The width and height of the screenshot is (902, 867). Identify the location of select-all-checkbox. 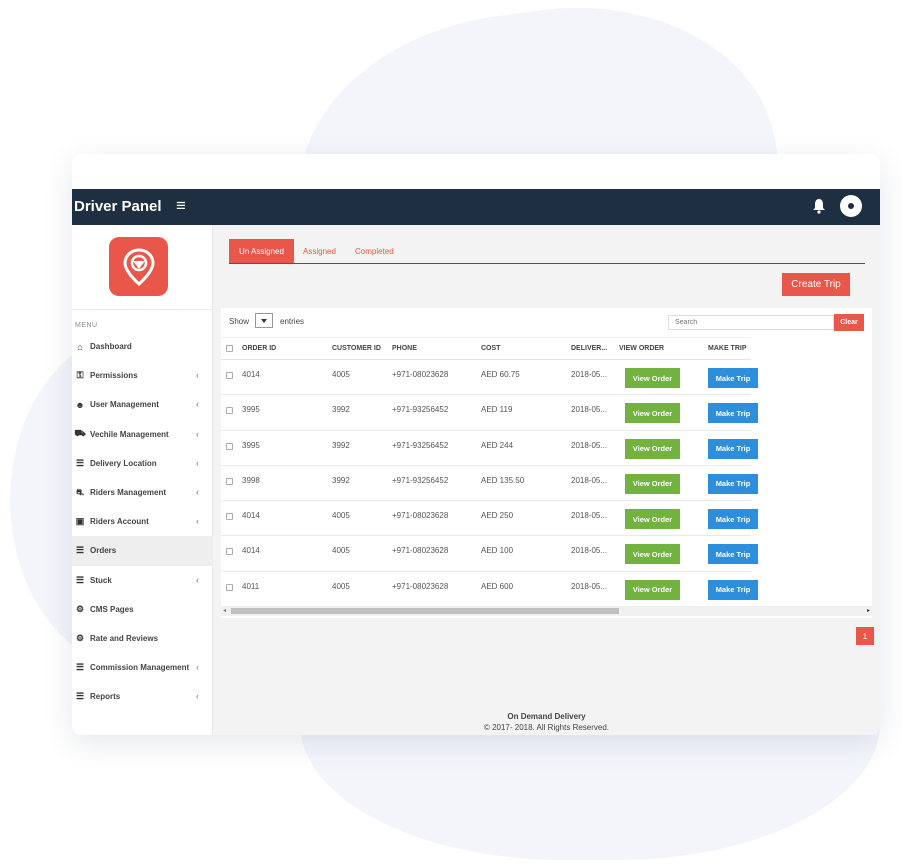
(229, 348).